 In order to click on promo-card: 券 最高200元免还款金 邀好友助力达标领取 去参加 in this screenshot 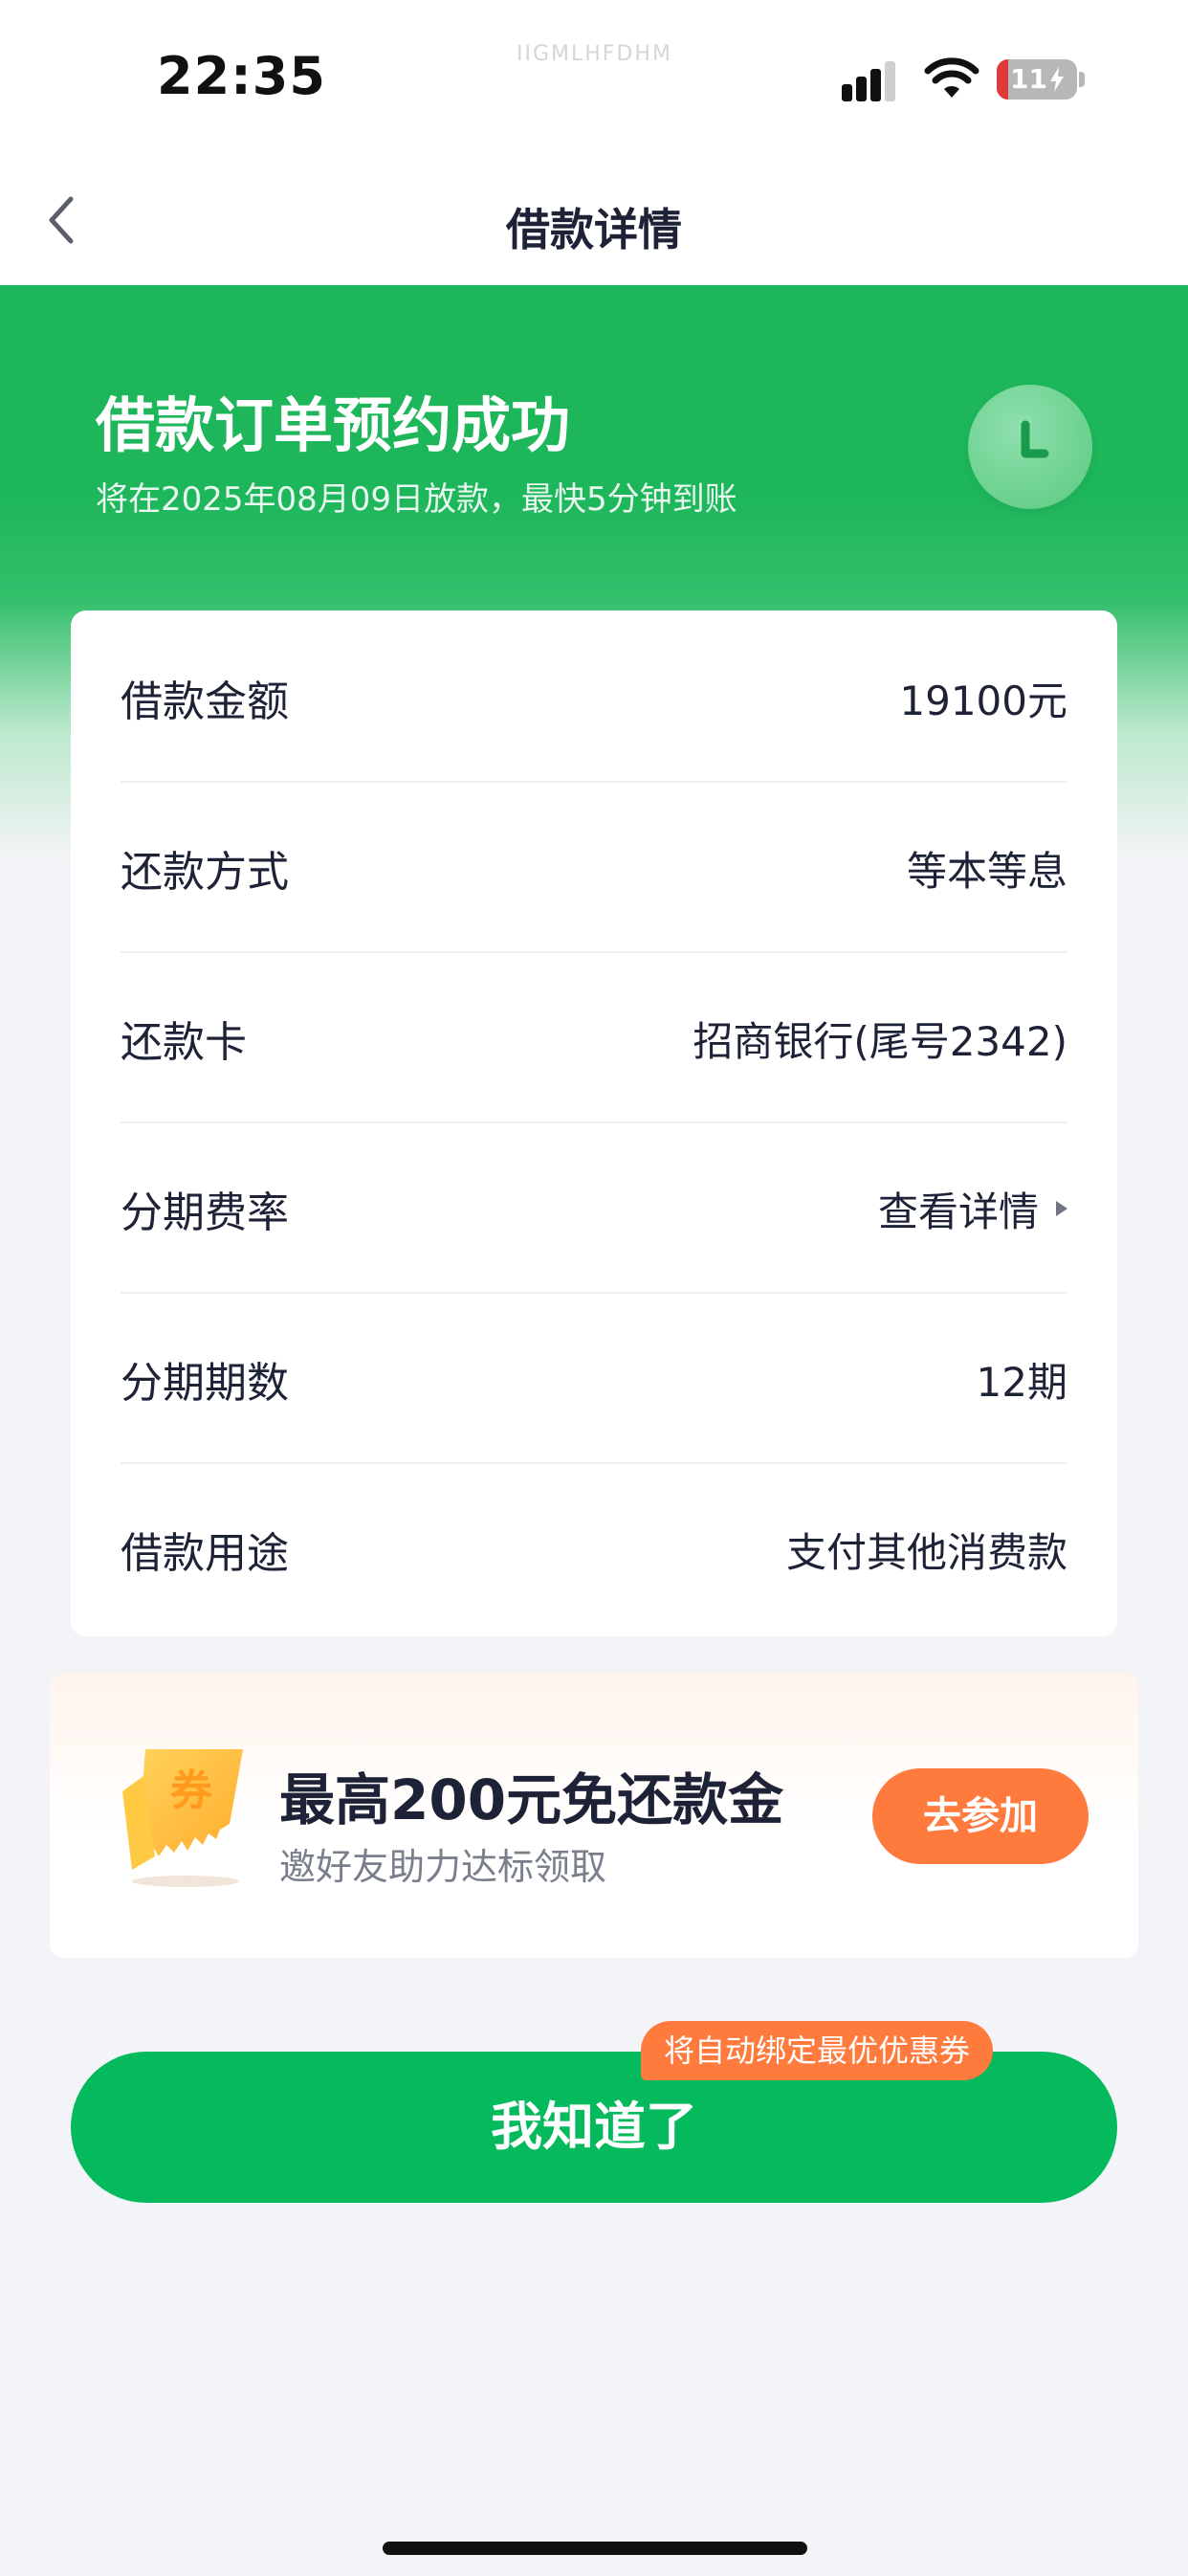, I will do `click(594, 1815)`.